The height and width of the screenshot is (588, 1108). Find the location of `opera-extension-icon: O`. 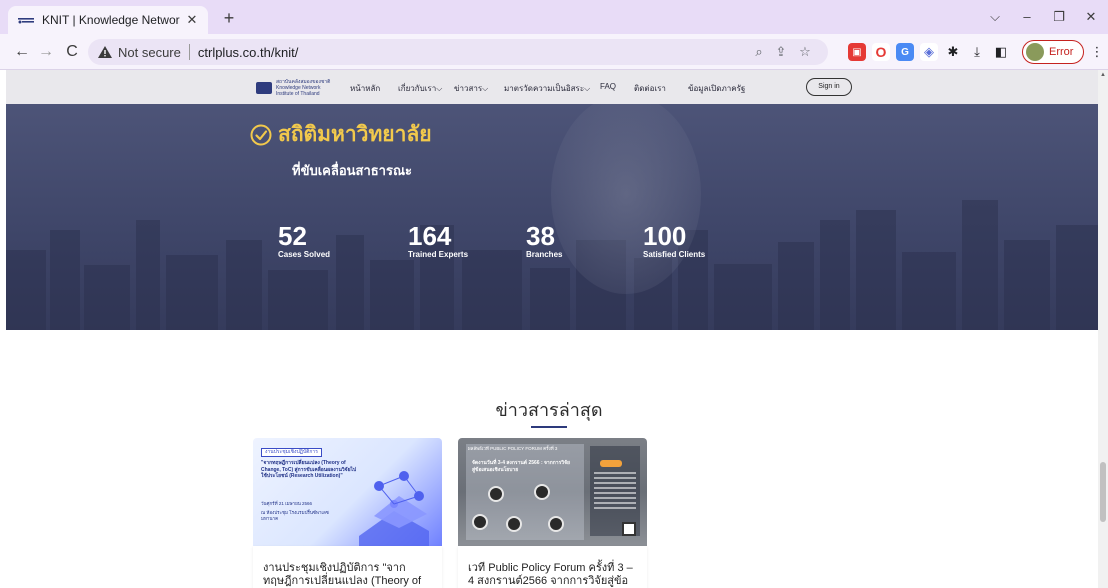

opera-extension-icon: O is located at coordinates (881, 52).